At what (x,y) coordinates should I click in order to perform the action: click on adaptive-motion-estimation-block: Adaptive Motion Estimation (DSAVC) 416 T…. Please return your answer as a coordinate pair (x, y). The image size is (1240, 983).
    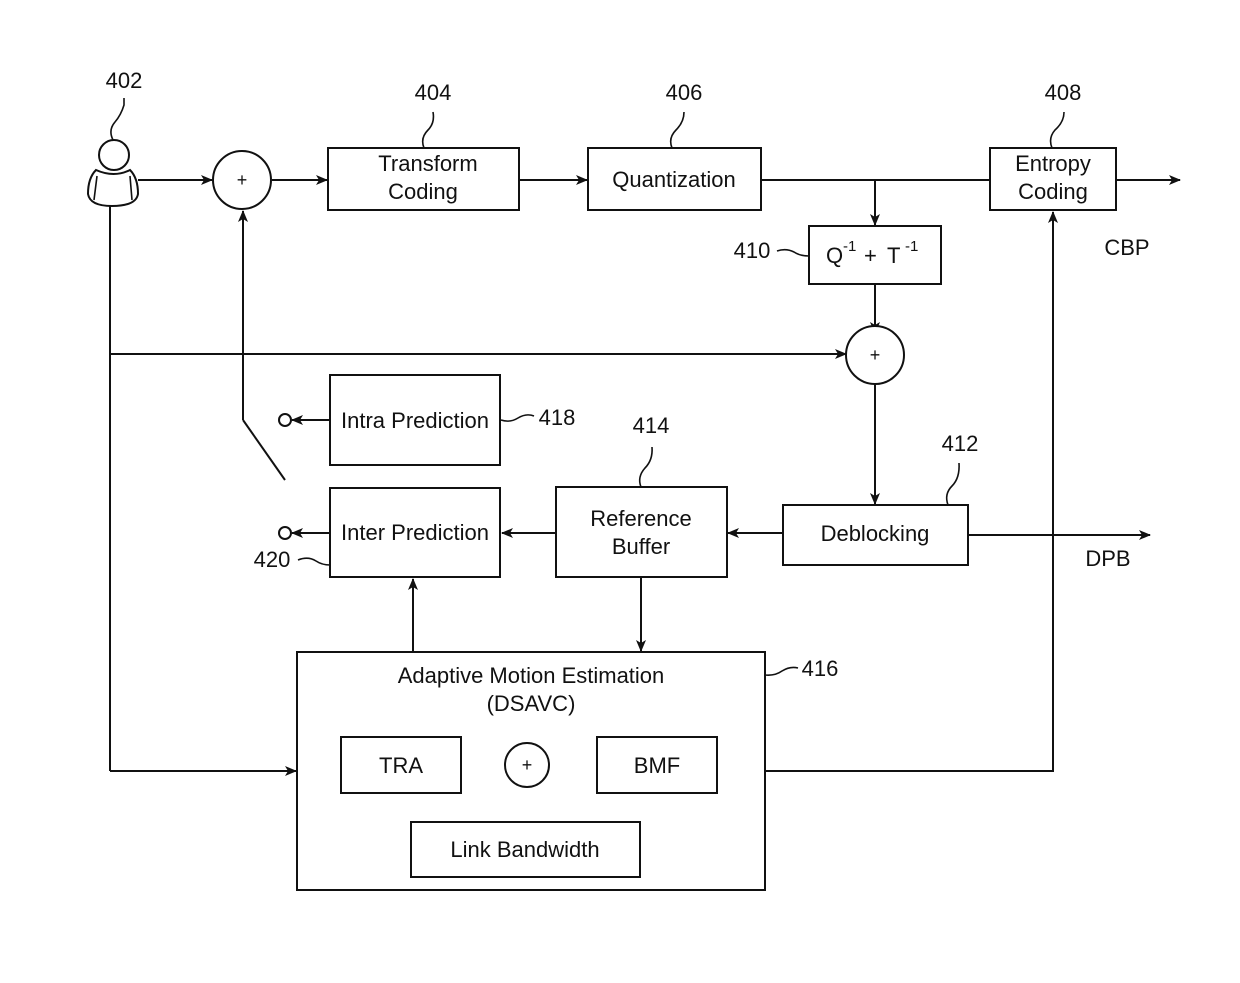
    Looking at the image, I should click on (567, 771).